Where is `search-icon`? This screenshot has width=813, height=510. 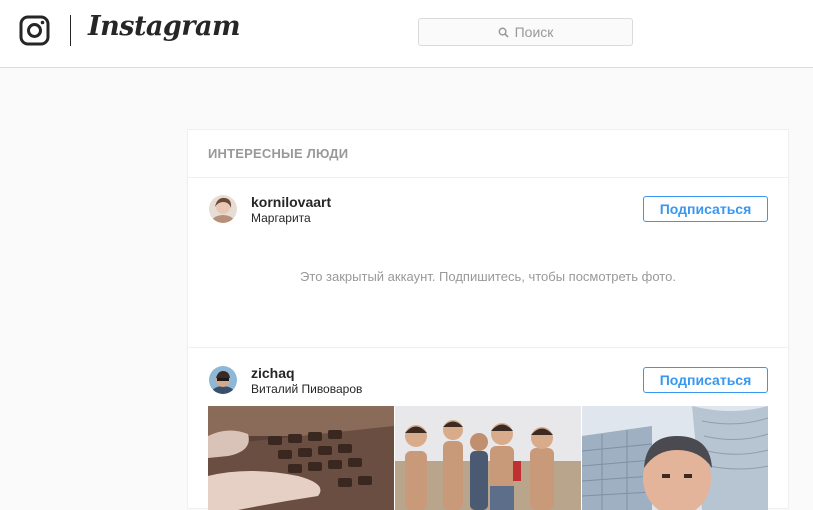 search-icon is located at coordinates (503, 32).